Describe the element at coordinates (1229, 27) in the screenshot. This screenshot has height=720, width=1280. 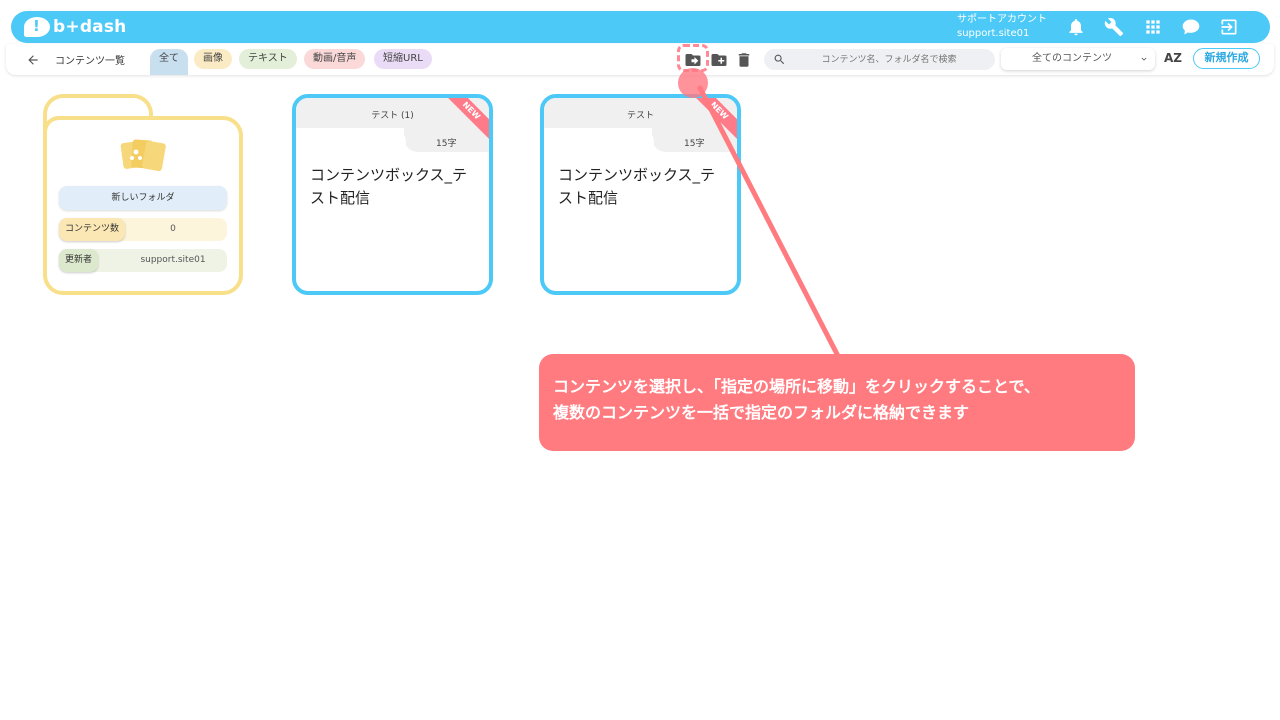
I see `logout-icon` at that location.